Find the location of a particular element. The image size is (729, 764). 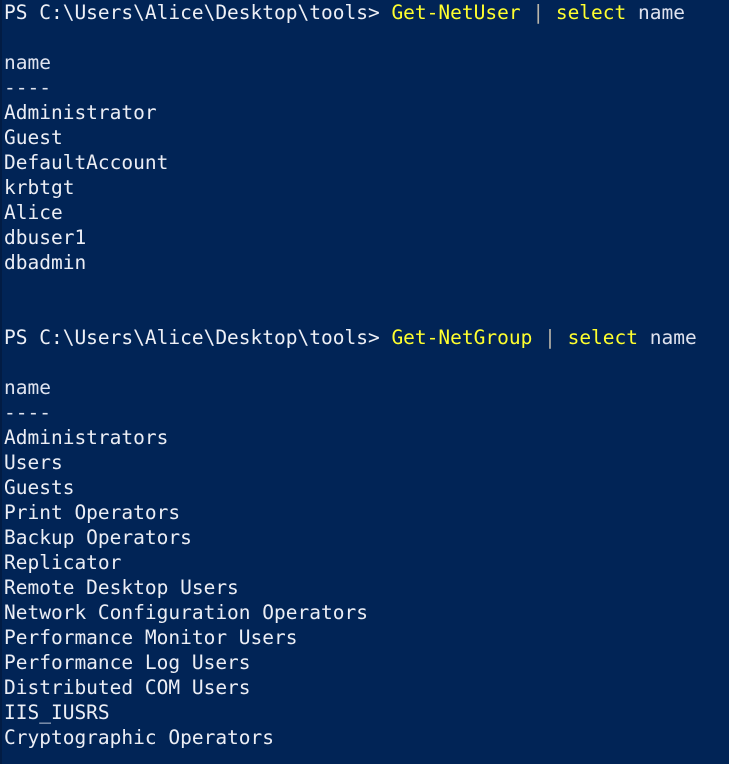

output-row-group: Performance Log Users is located at coordinates (127, 662).